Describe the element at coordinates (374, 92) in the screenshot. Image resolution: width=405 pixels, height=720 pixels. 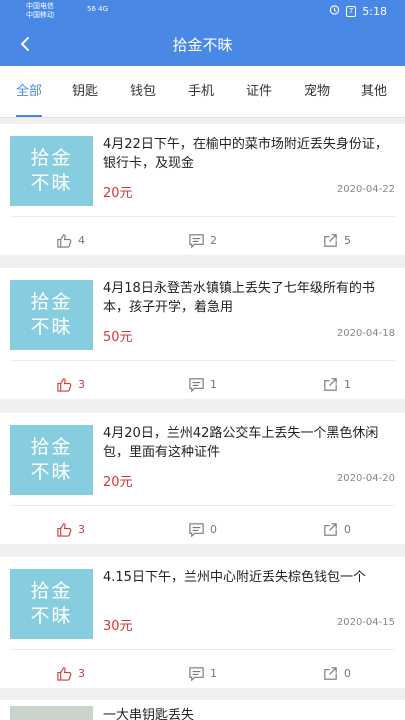
I see `tab-other: 其他` at that location.